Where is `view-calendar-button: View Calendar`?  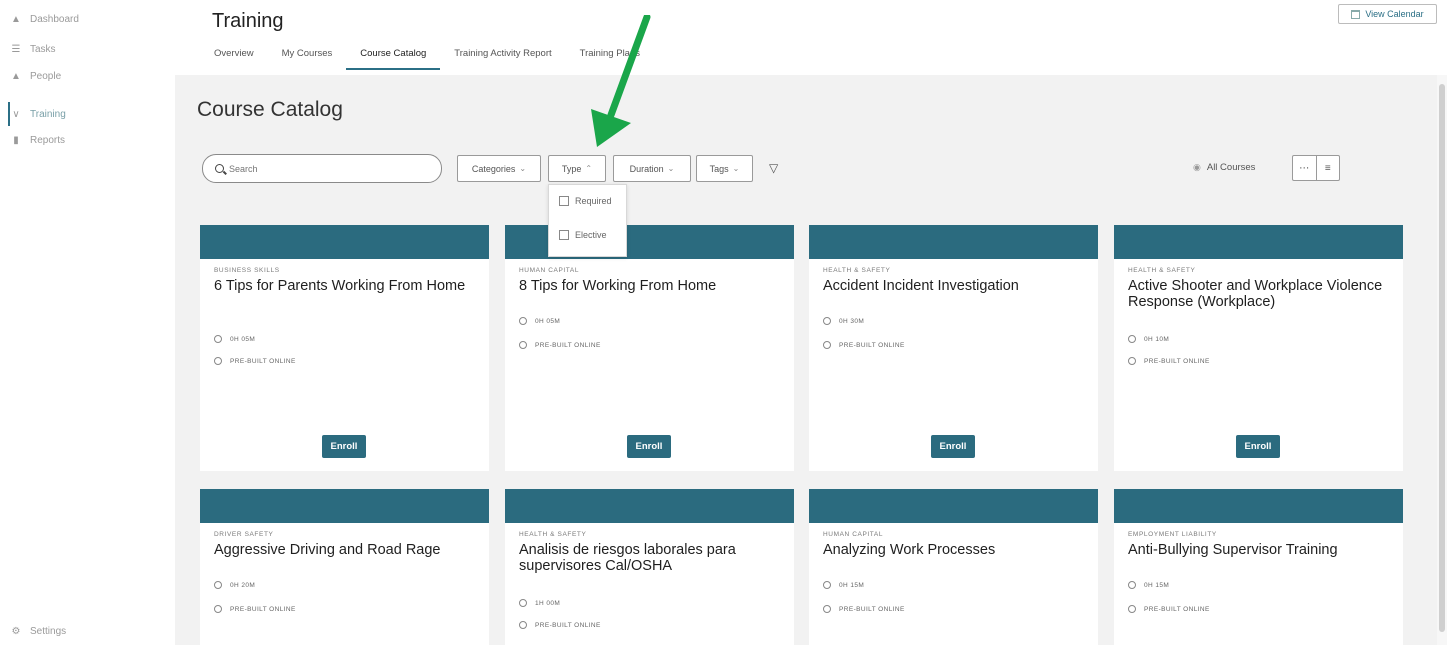 view-calendar-button: View Calendar is located at coordinates (1387, 14).